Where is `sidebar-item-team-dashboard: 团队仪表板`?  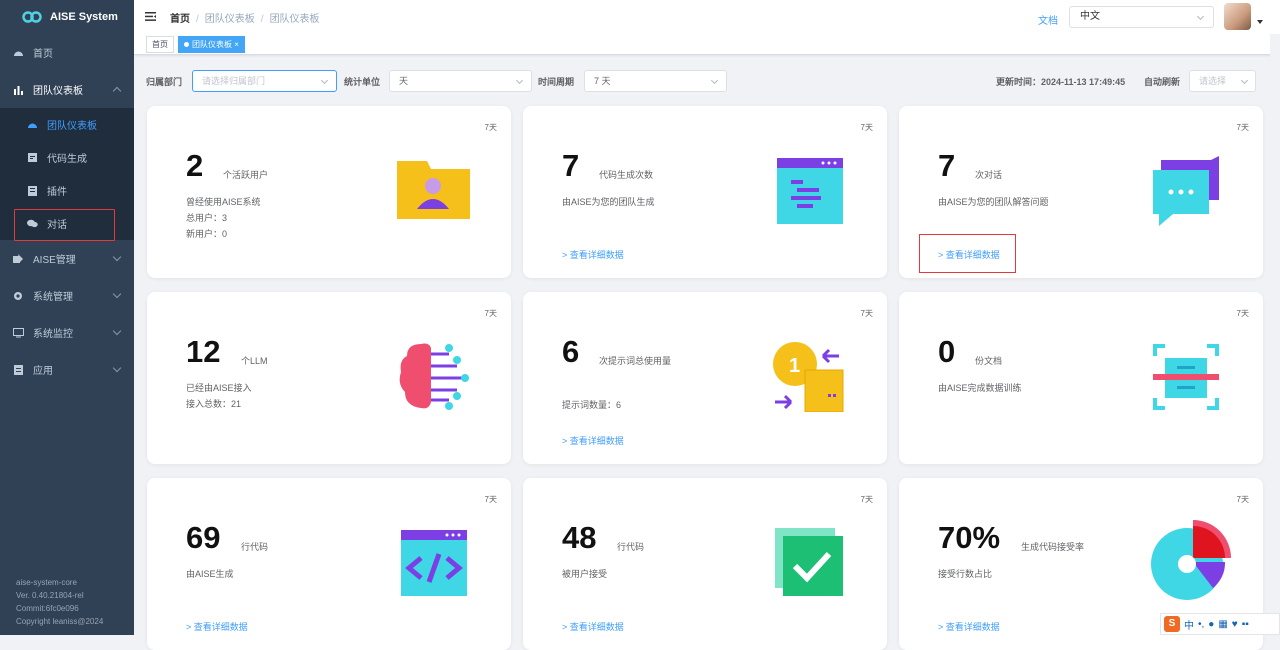 sidebar-item-team-dashboard: 团队仪表板 is located at coordinates (67, 89).